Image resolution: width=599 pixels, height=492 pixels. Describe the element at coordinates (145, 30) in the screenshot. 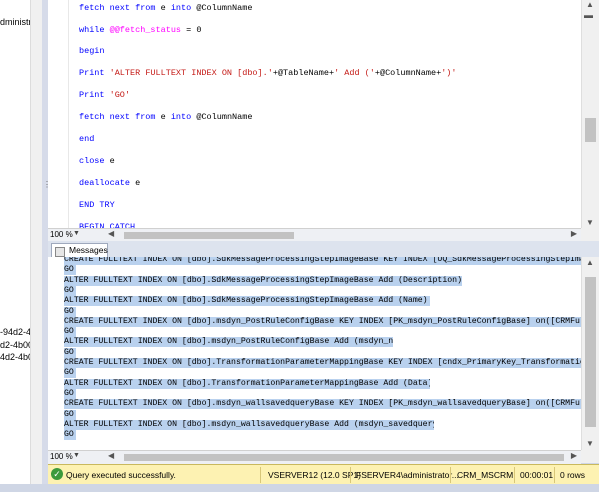

I see `code-token: @@fetch_status` at that location.